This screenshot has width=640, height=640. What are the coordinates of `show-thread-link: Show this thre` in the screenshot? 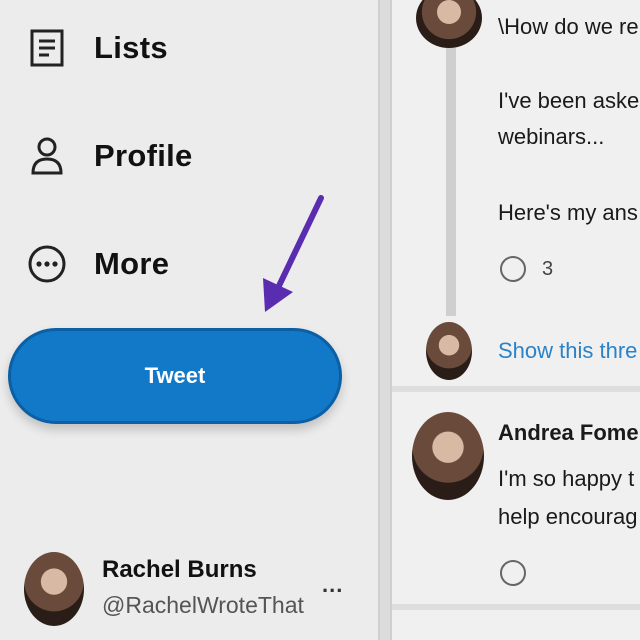 It's located at (567, 351).